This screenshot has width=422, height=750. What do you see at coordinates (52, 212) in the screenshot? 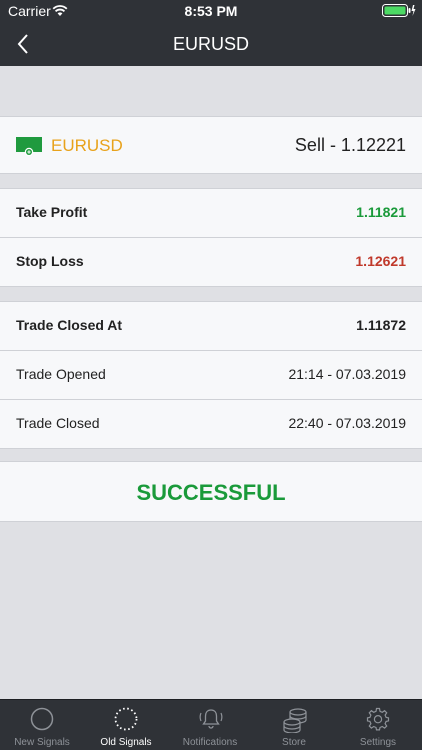
I see `take-profit-label: Take Profit` at bounding box center [52, 212].